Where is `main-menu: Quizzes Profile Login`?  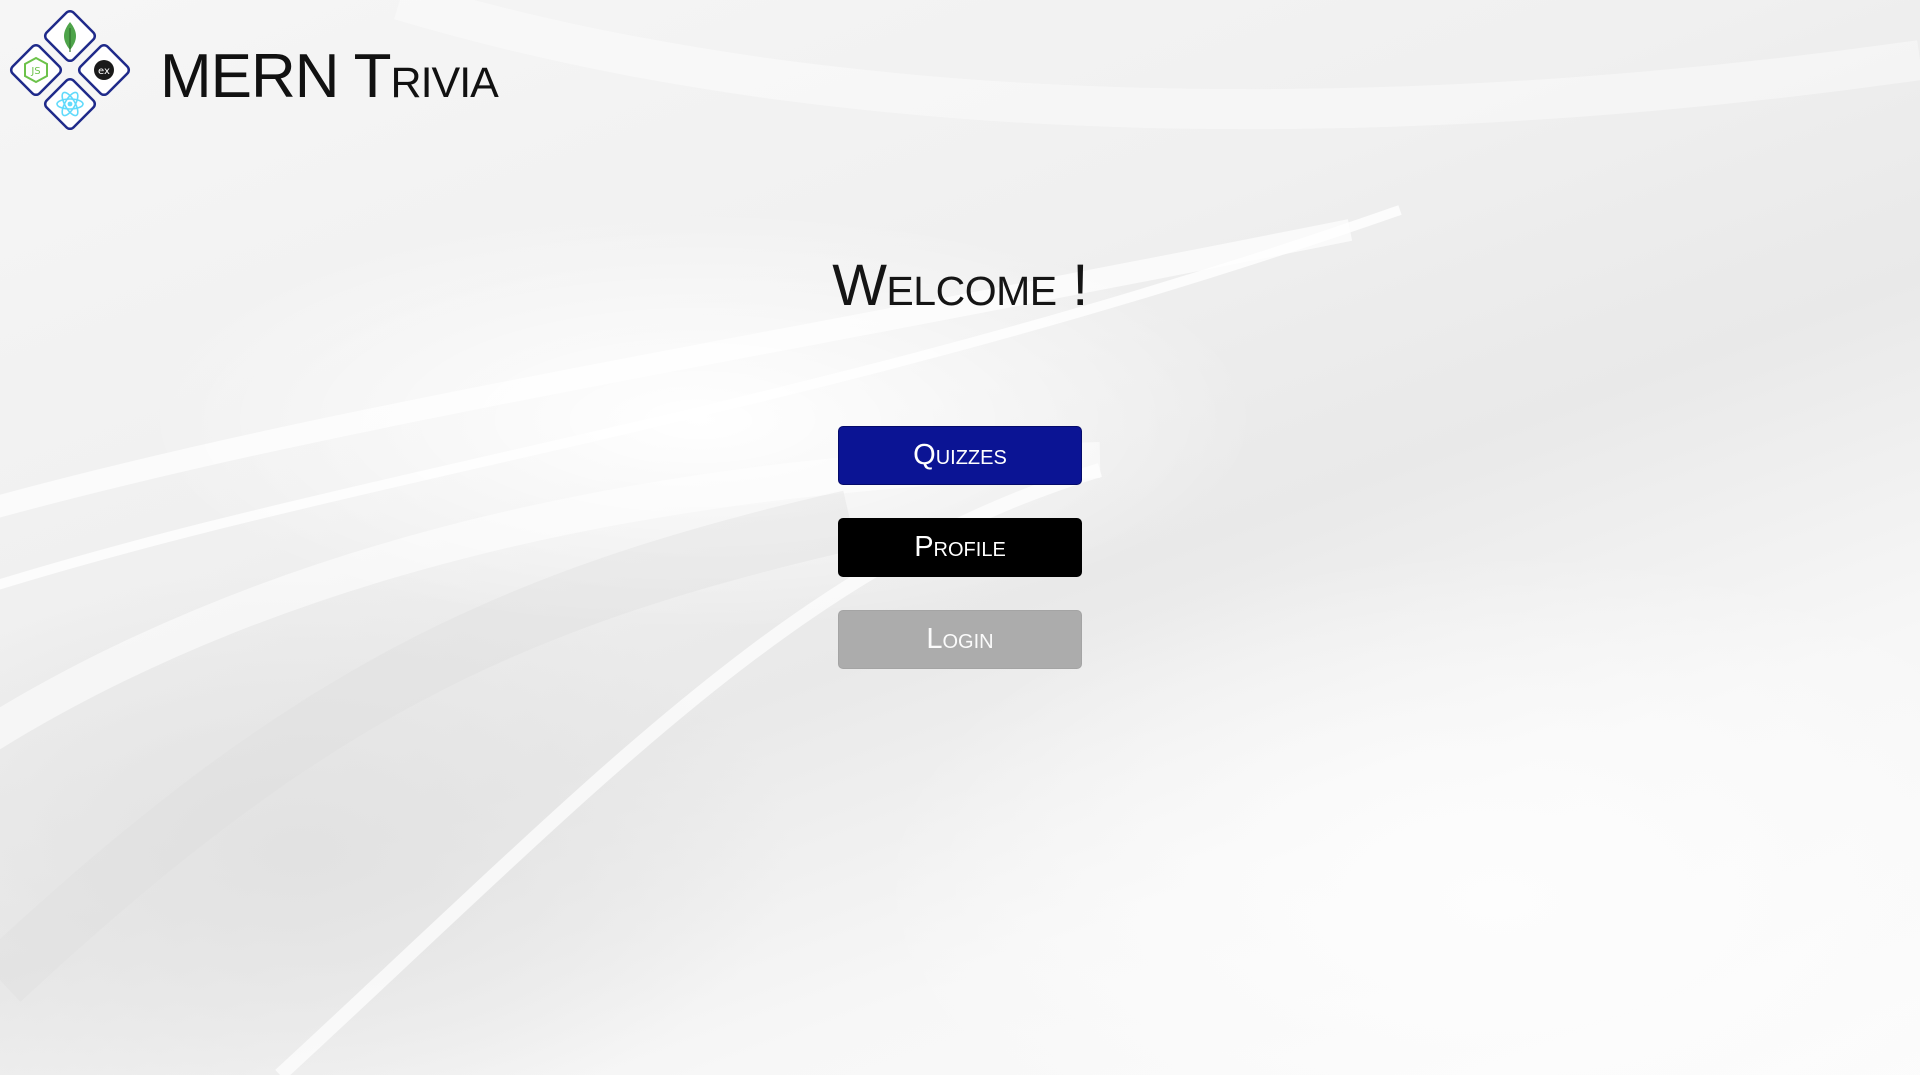
main-menu: Quizzes Profile Login is located at coordinates (960, 564).